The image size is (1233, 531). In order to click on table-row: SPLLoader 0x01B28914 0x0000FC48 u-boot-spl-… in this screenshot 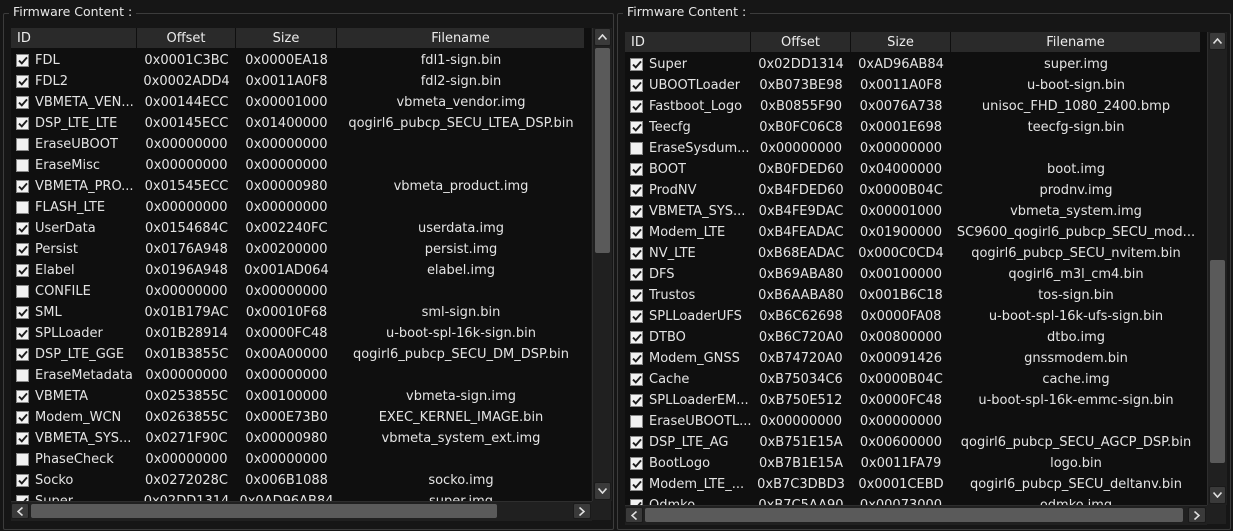, I will do `click(298, 333)`.